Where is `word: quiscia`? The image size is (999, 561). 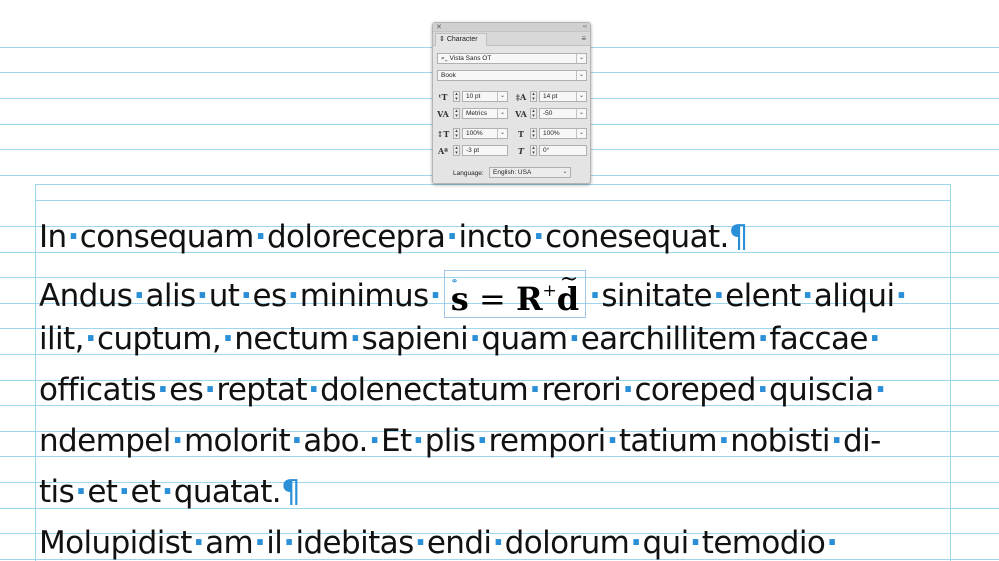 word: quiscia is located at coordinates (821, 390).